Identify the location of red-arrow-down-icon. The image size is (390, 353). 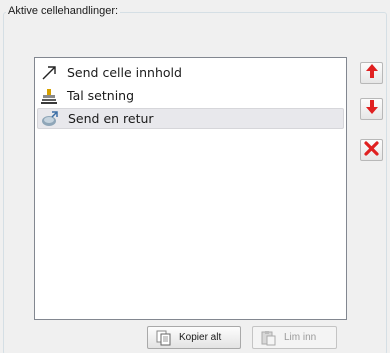
(372, 109).